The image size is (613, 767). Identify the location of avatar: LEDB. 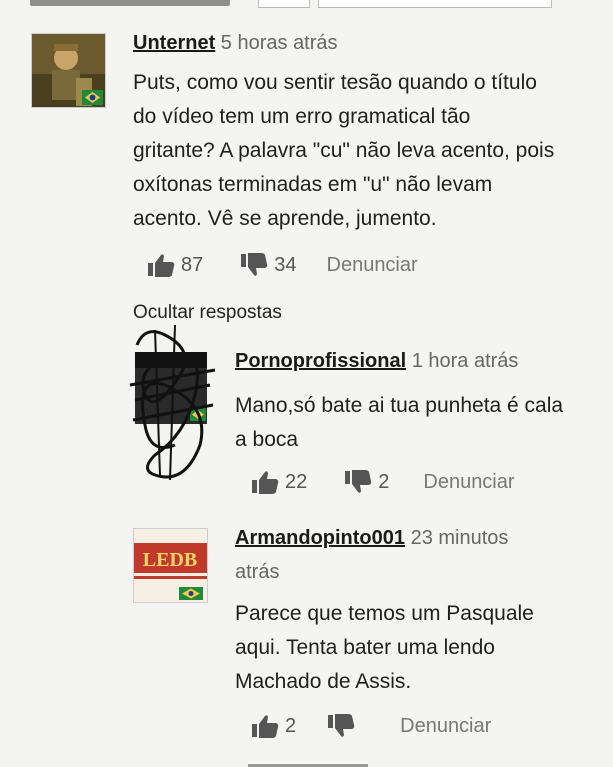
(170, 565).